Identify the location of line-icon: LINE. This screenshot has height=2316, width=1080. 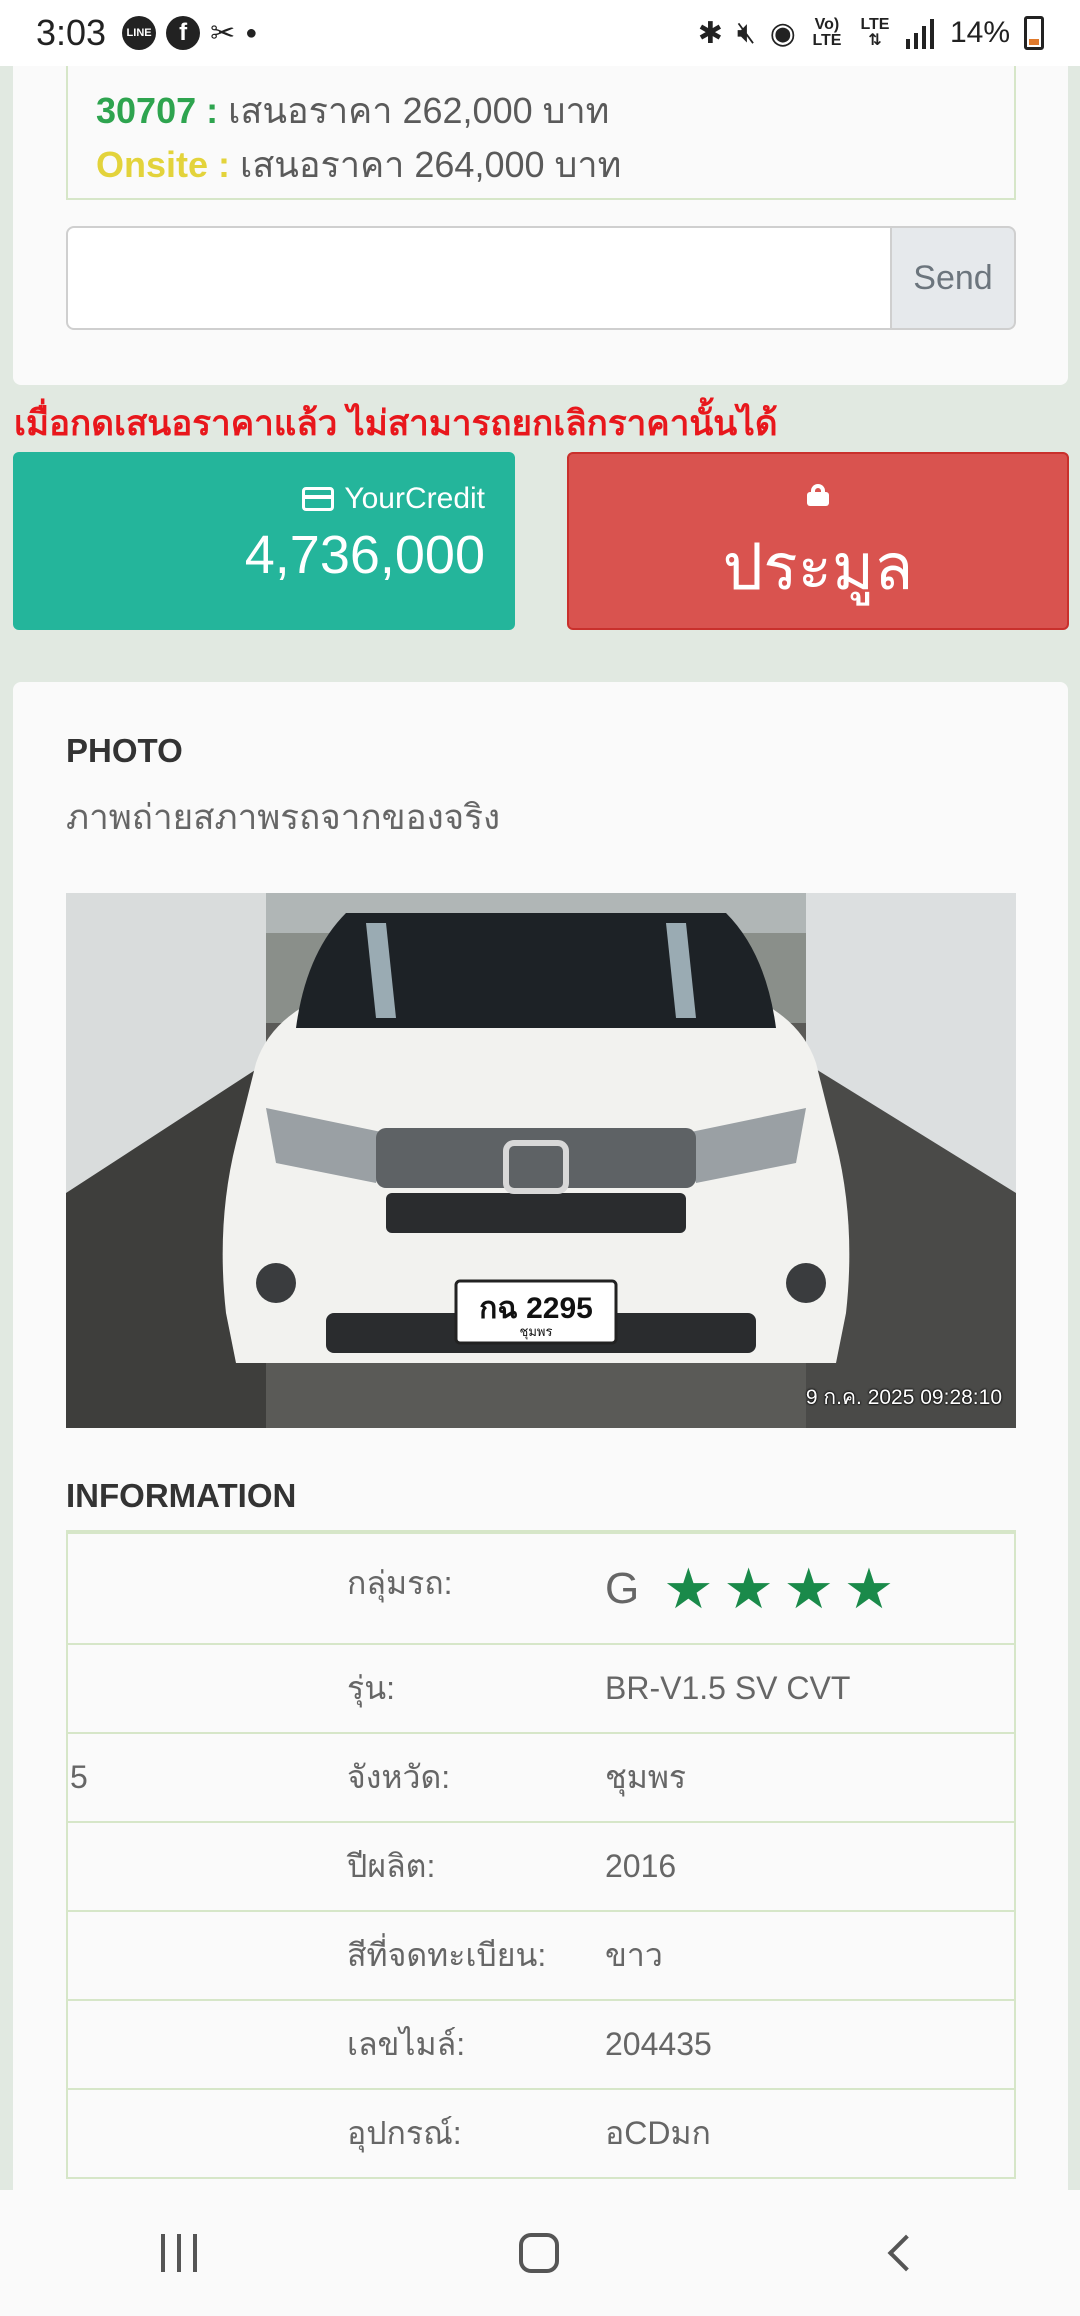
(139, 33).